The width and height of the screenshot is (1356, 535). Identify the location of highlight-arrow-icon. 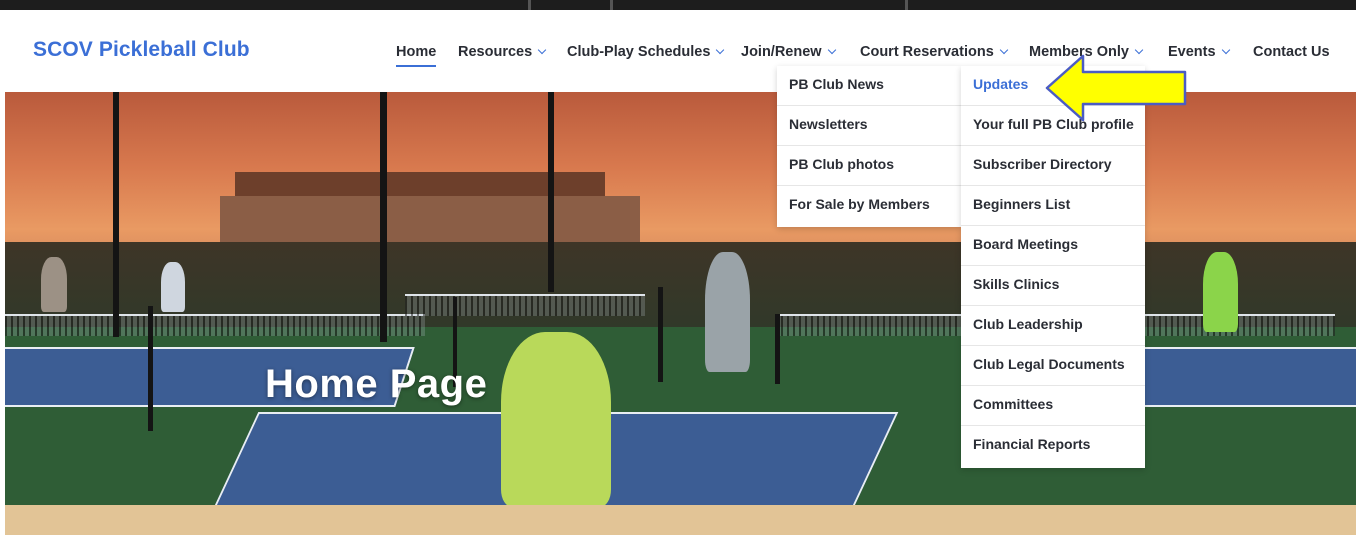
(1116, 88).